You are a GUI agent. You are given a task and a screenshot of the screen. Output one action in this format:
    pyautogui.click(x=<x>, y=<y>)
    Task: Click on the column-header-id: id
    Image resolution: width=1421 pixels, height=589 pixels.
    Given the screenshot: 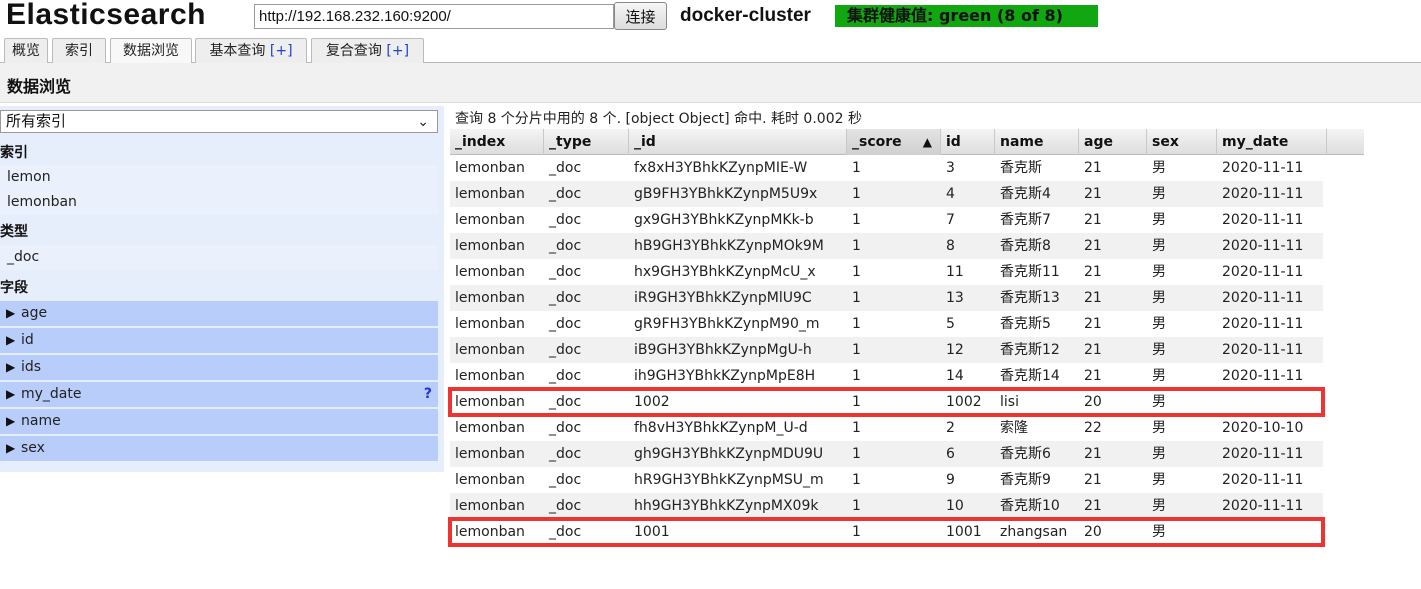 What is the action you would take?
    pyautogui.click(x=968, y=142)
    